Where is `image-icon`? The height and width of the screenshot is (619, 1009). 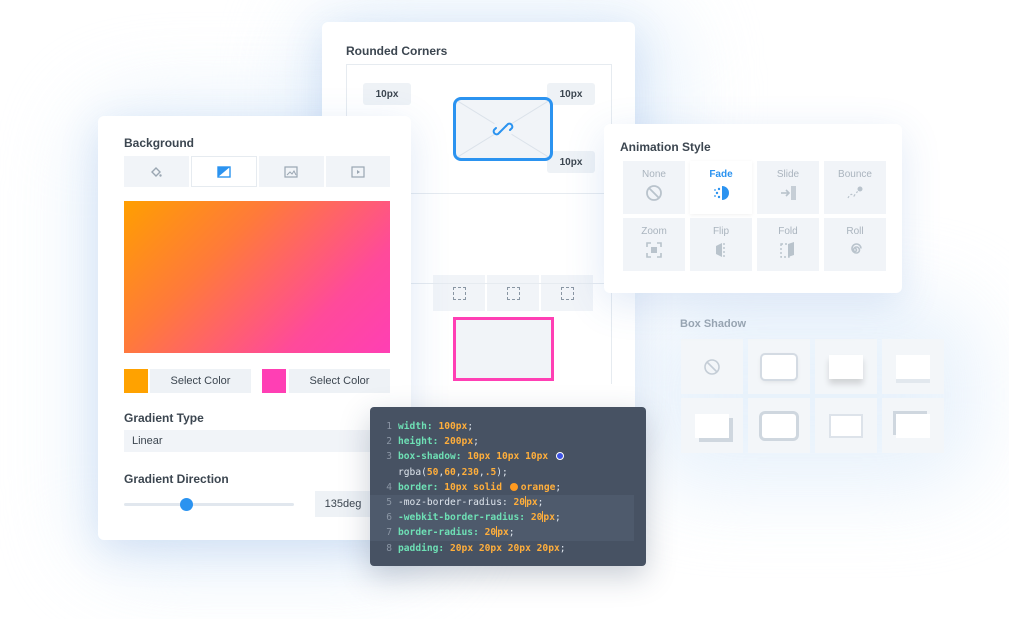 image-icon is located at coordinates (291, 172).